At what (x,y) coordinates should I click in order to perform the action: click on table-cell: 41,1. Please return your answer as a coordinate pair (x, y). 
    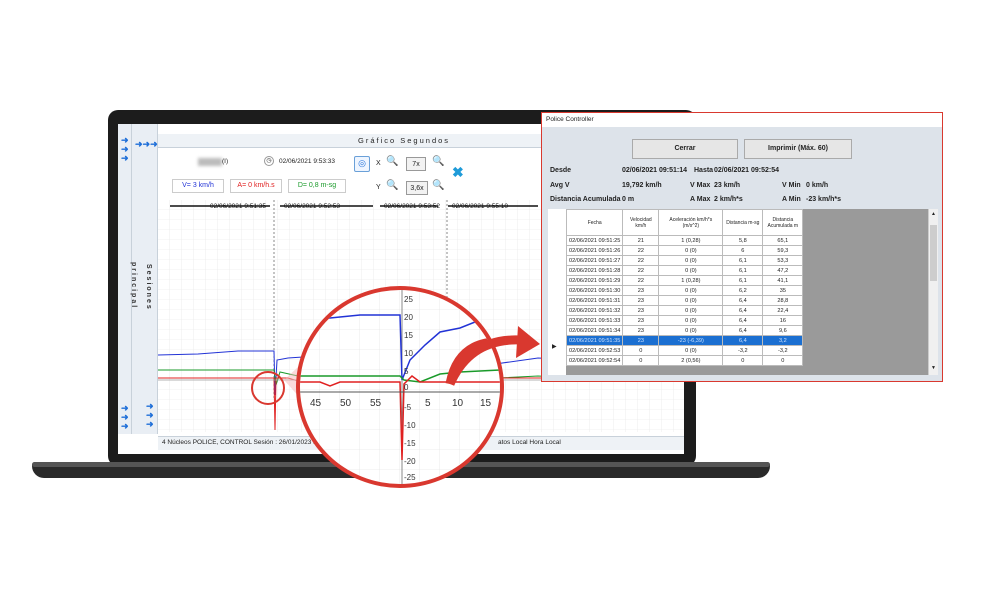
    Looking at the image, I should click on (783, 280).